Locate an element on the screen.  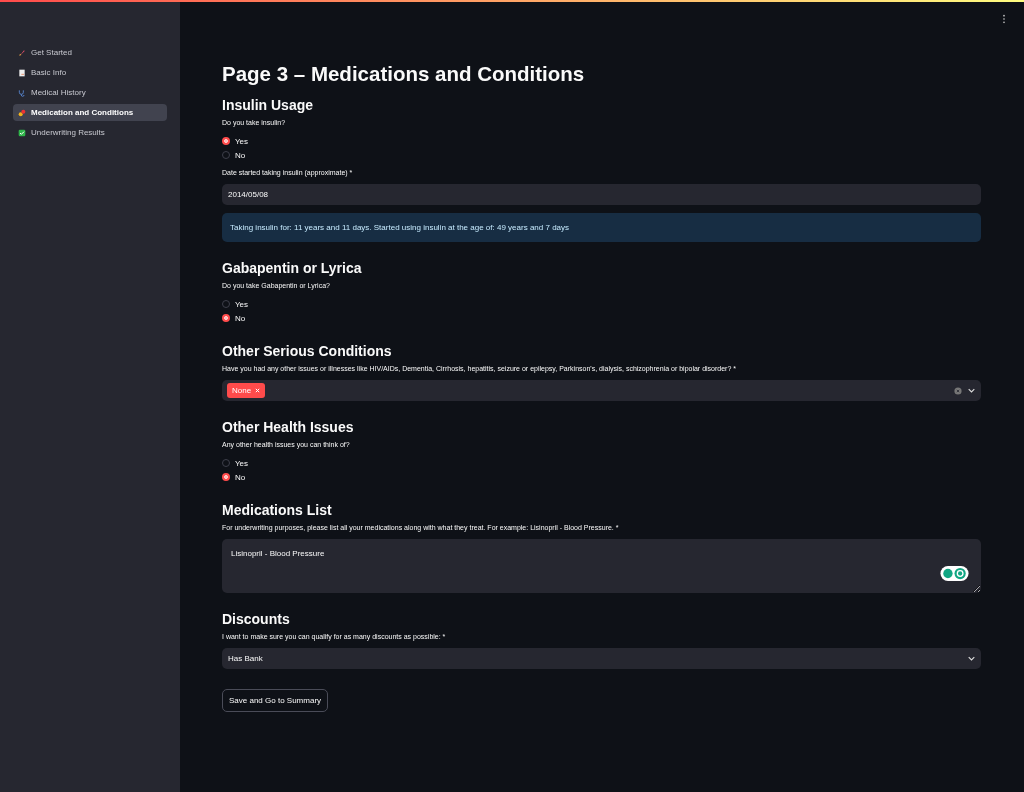
sidebar-item: Medical History is located at coordinates (90, 92).